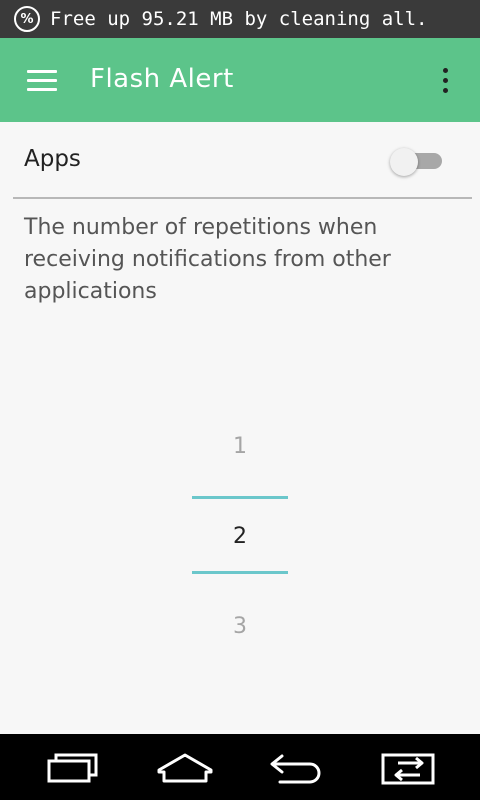 The height and width of the screenshot is (800, 480). I want to click on picker-selection-line-top, so click(240, 497).